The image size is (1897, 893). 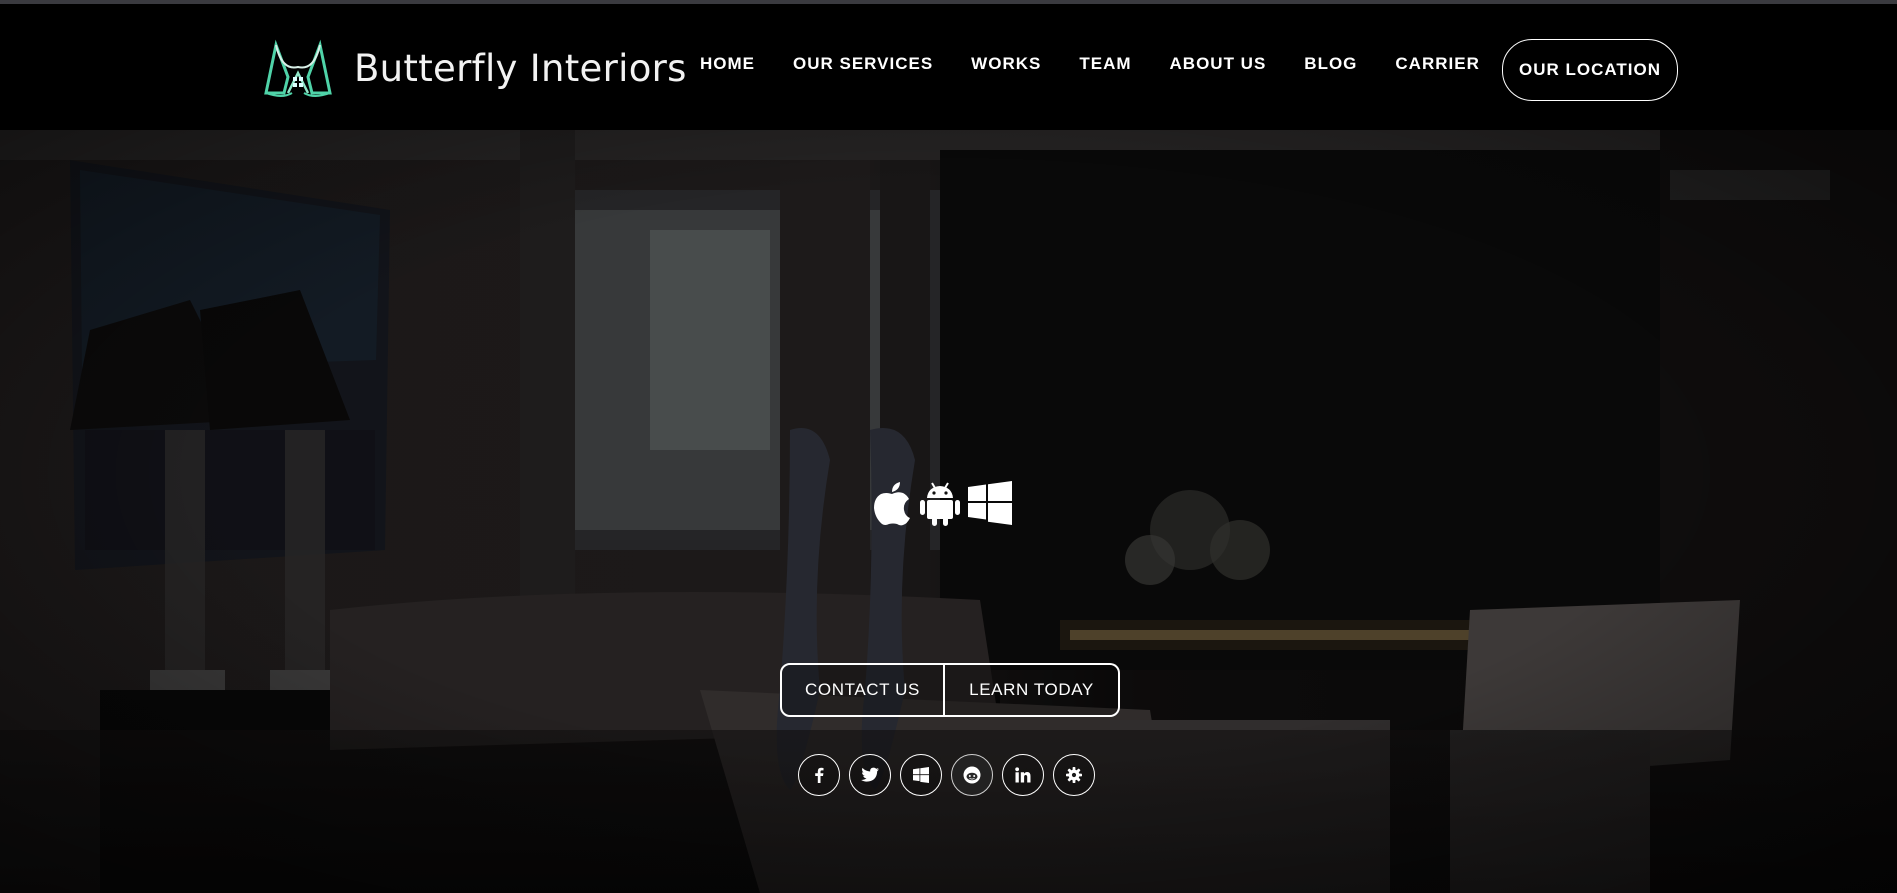 I want to click on cta-button-group: CONTACT US LEARN TODAY, so click(x=950, y=690).